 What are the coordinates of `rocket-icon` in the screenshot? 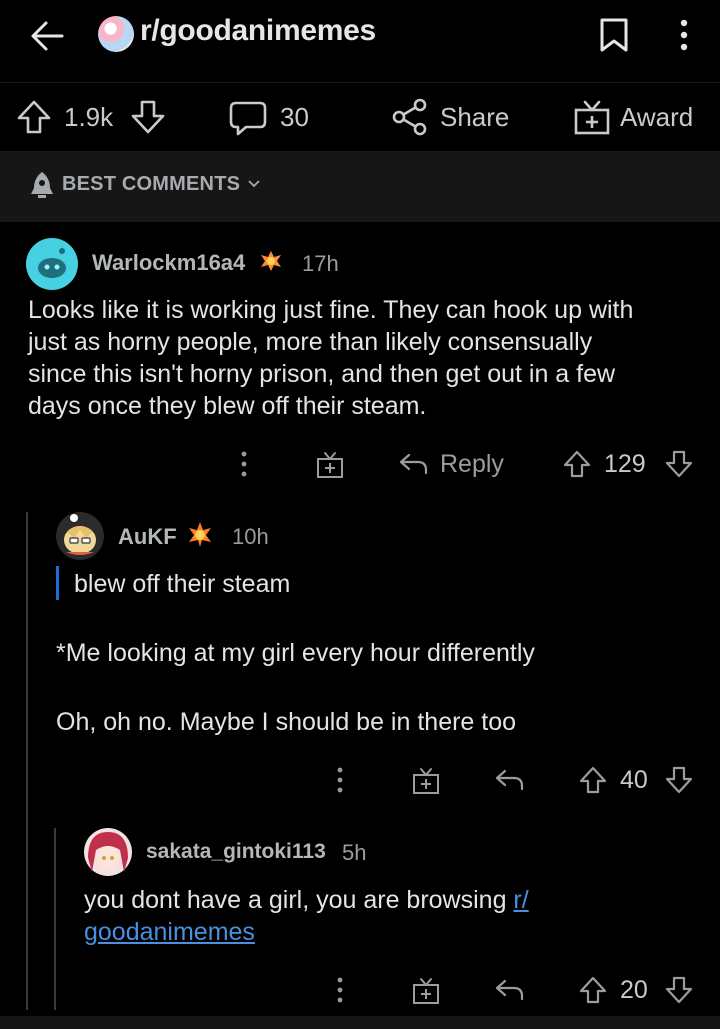 It's located at (42, 185).